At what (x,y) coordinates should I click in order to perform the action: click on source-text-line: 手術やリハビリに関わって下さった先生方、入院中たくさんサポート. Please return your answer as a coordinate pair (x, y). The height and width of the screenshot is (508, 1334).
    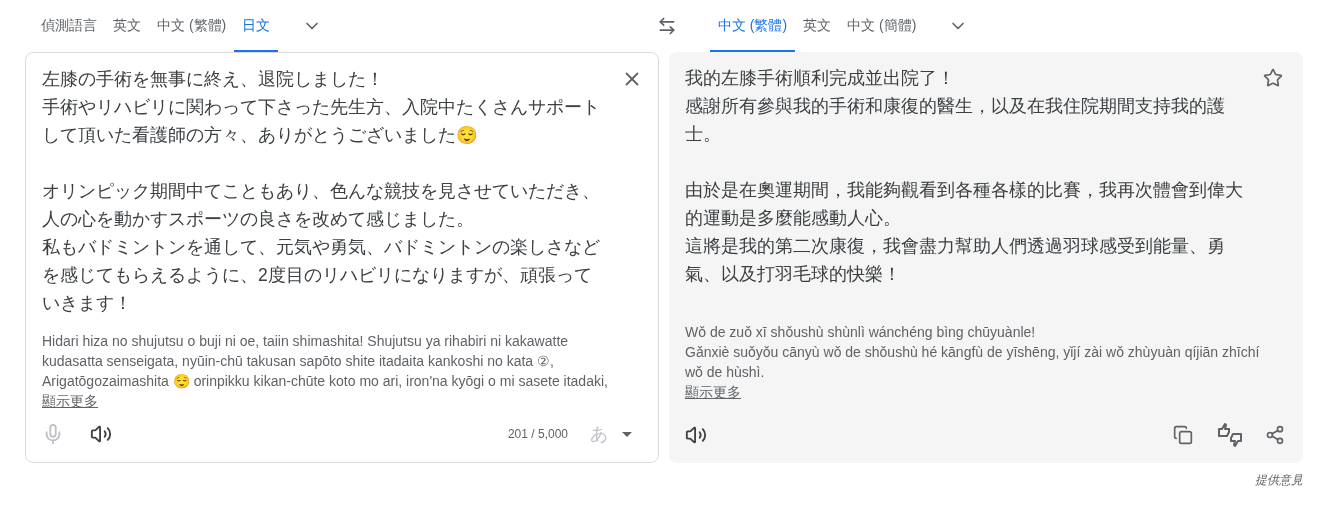
    Looking at the image, I should click on (321, 107).